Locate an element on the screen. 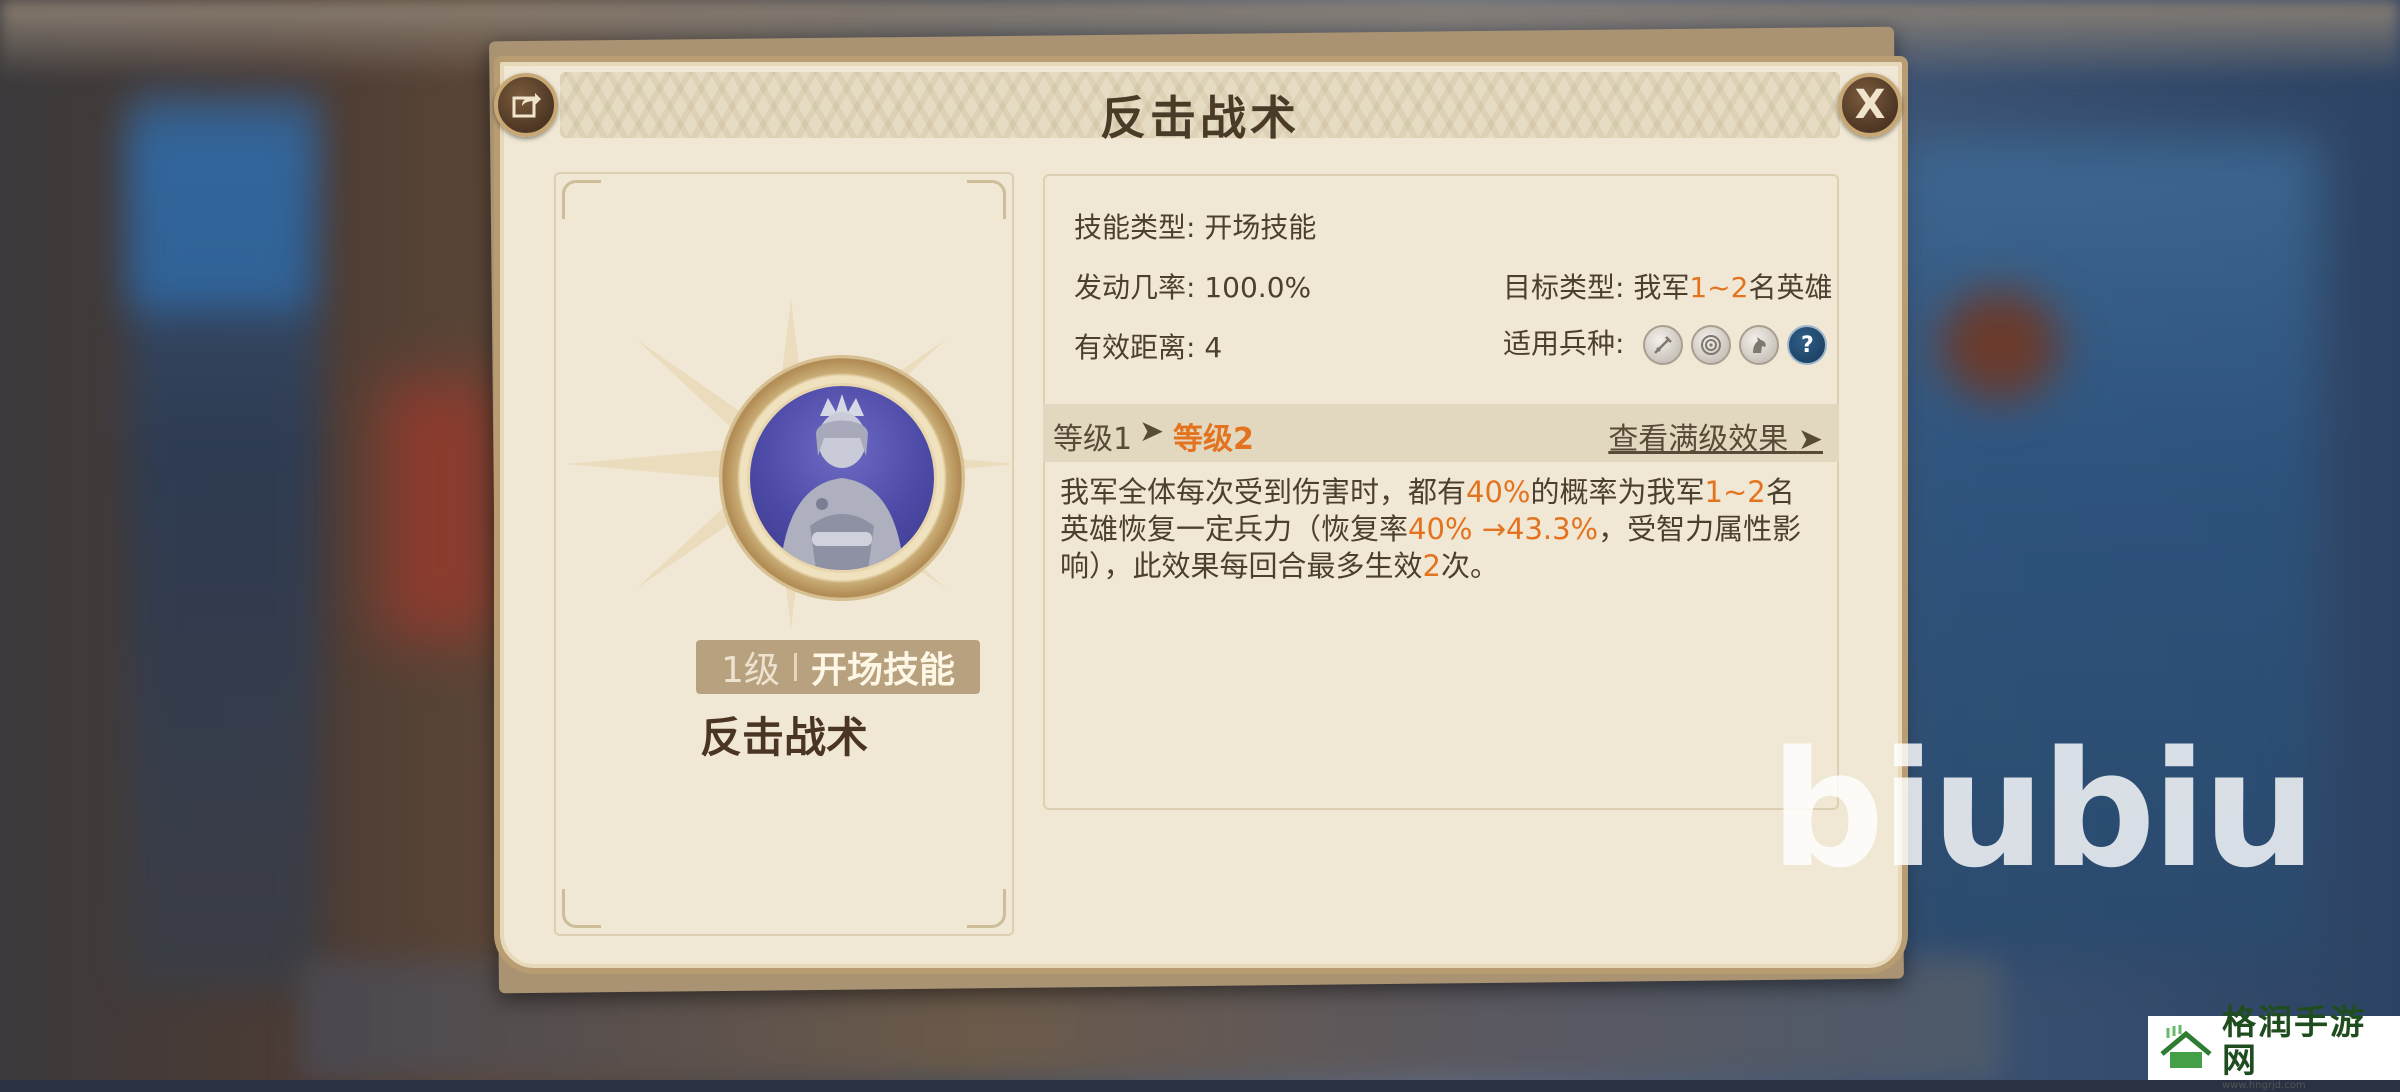 Image resolution: width=2400 pixels, height=1092 pixels. level-bar: 等级1 ➤ 等级2 查看满级效果 ➤ is located at coordinates (1441, 433).